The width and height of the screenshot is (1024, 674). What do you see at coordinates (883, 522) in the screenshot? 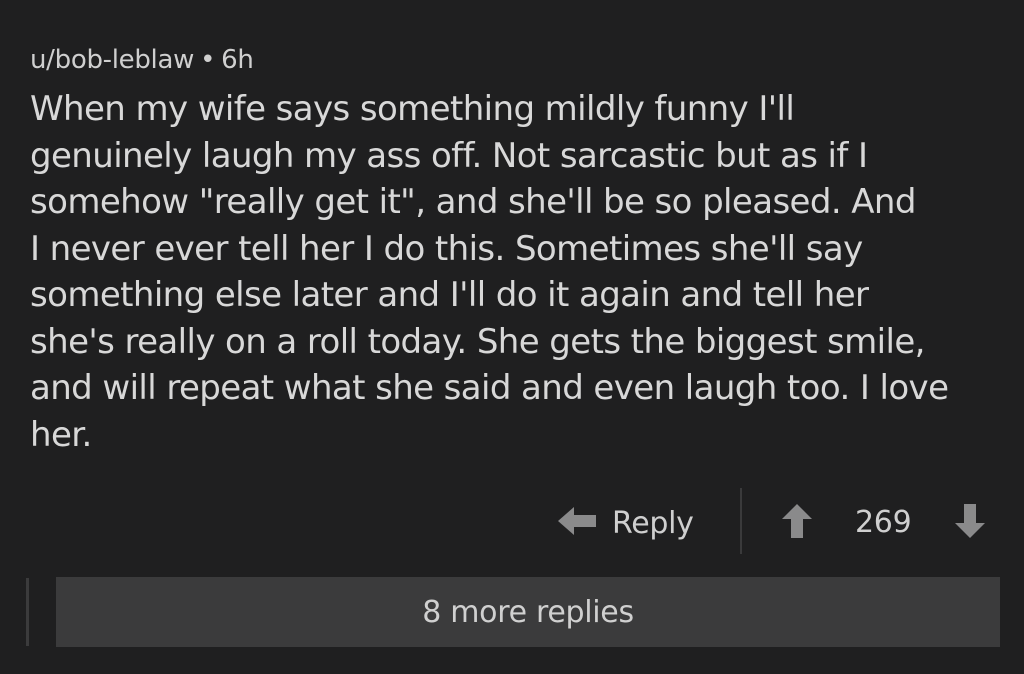
I see `vote-score: 269` at bounding box center [883, 522].